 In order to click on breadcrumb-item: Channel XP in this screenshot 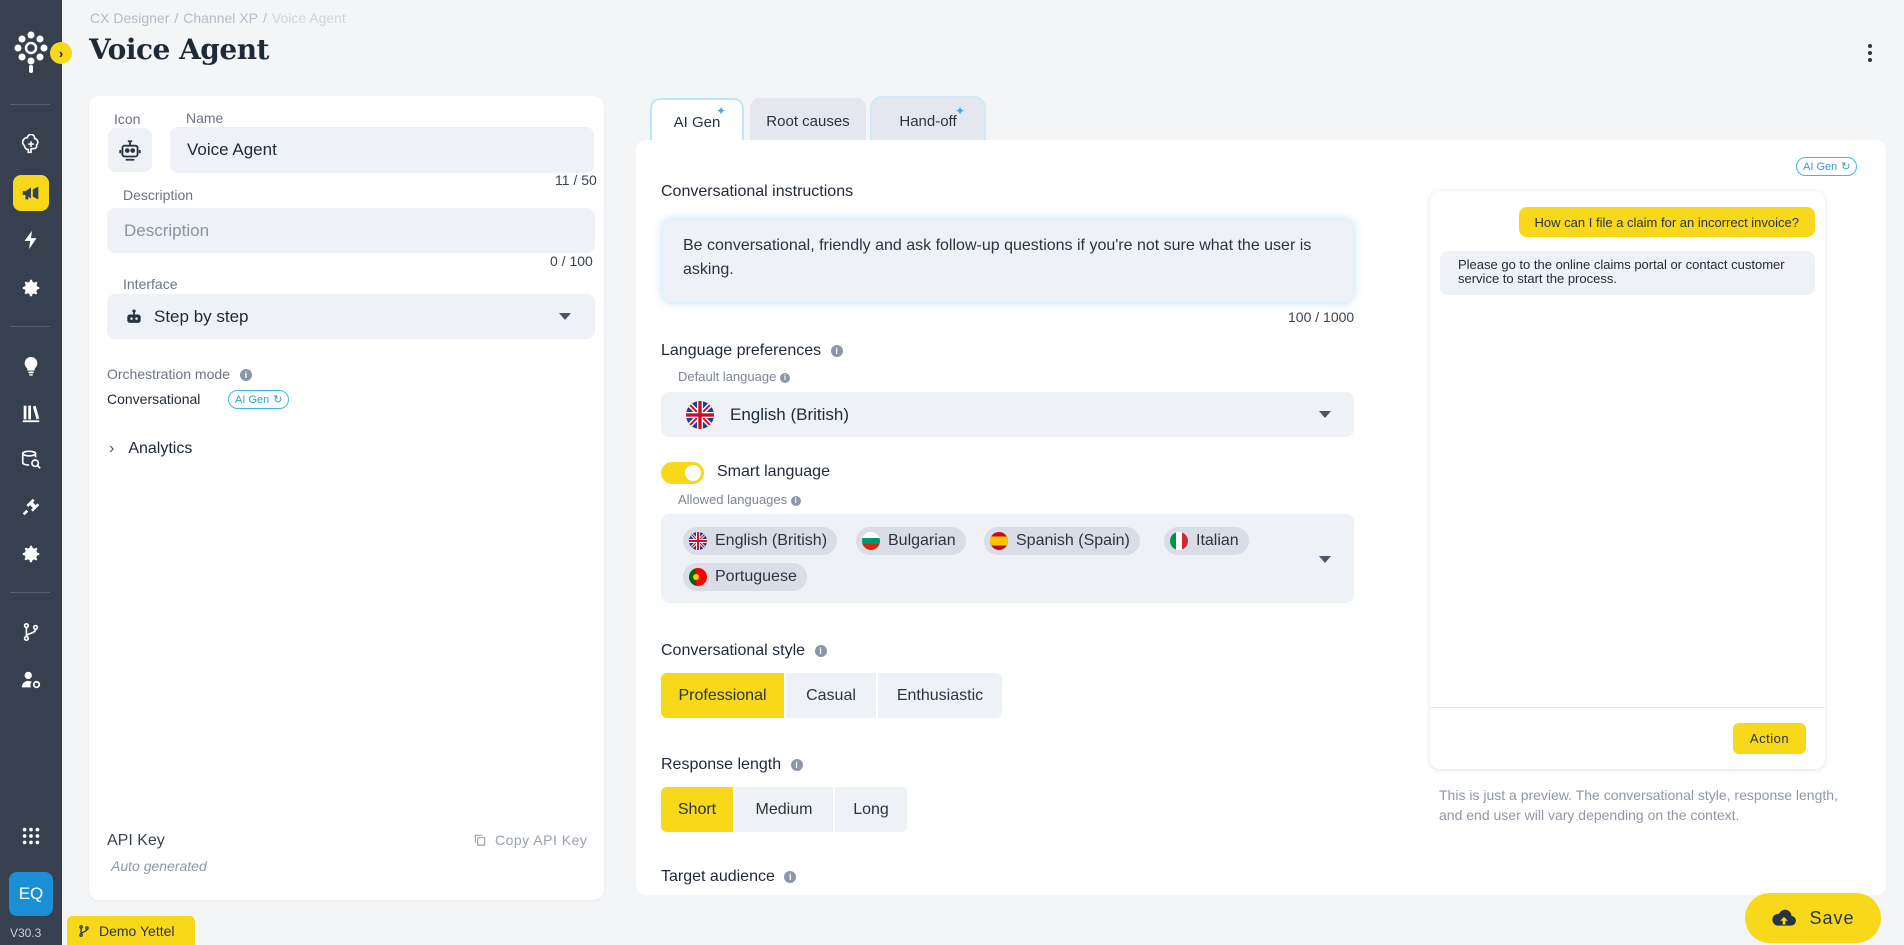, I will do `click(220, 18)`.